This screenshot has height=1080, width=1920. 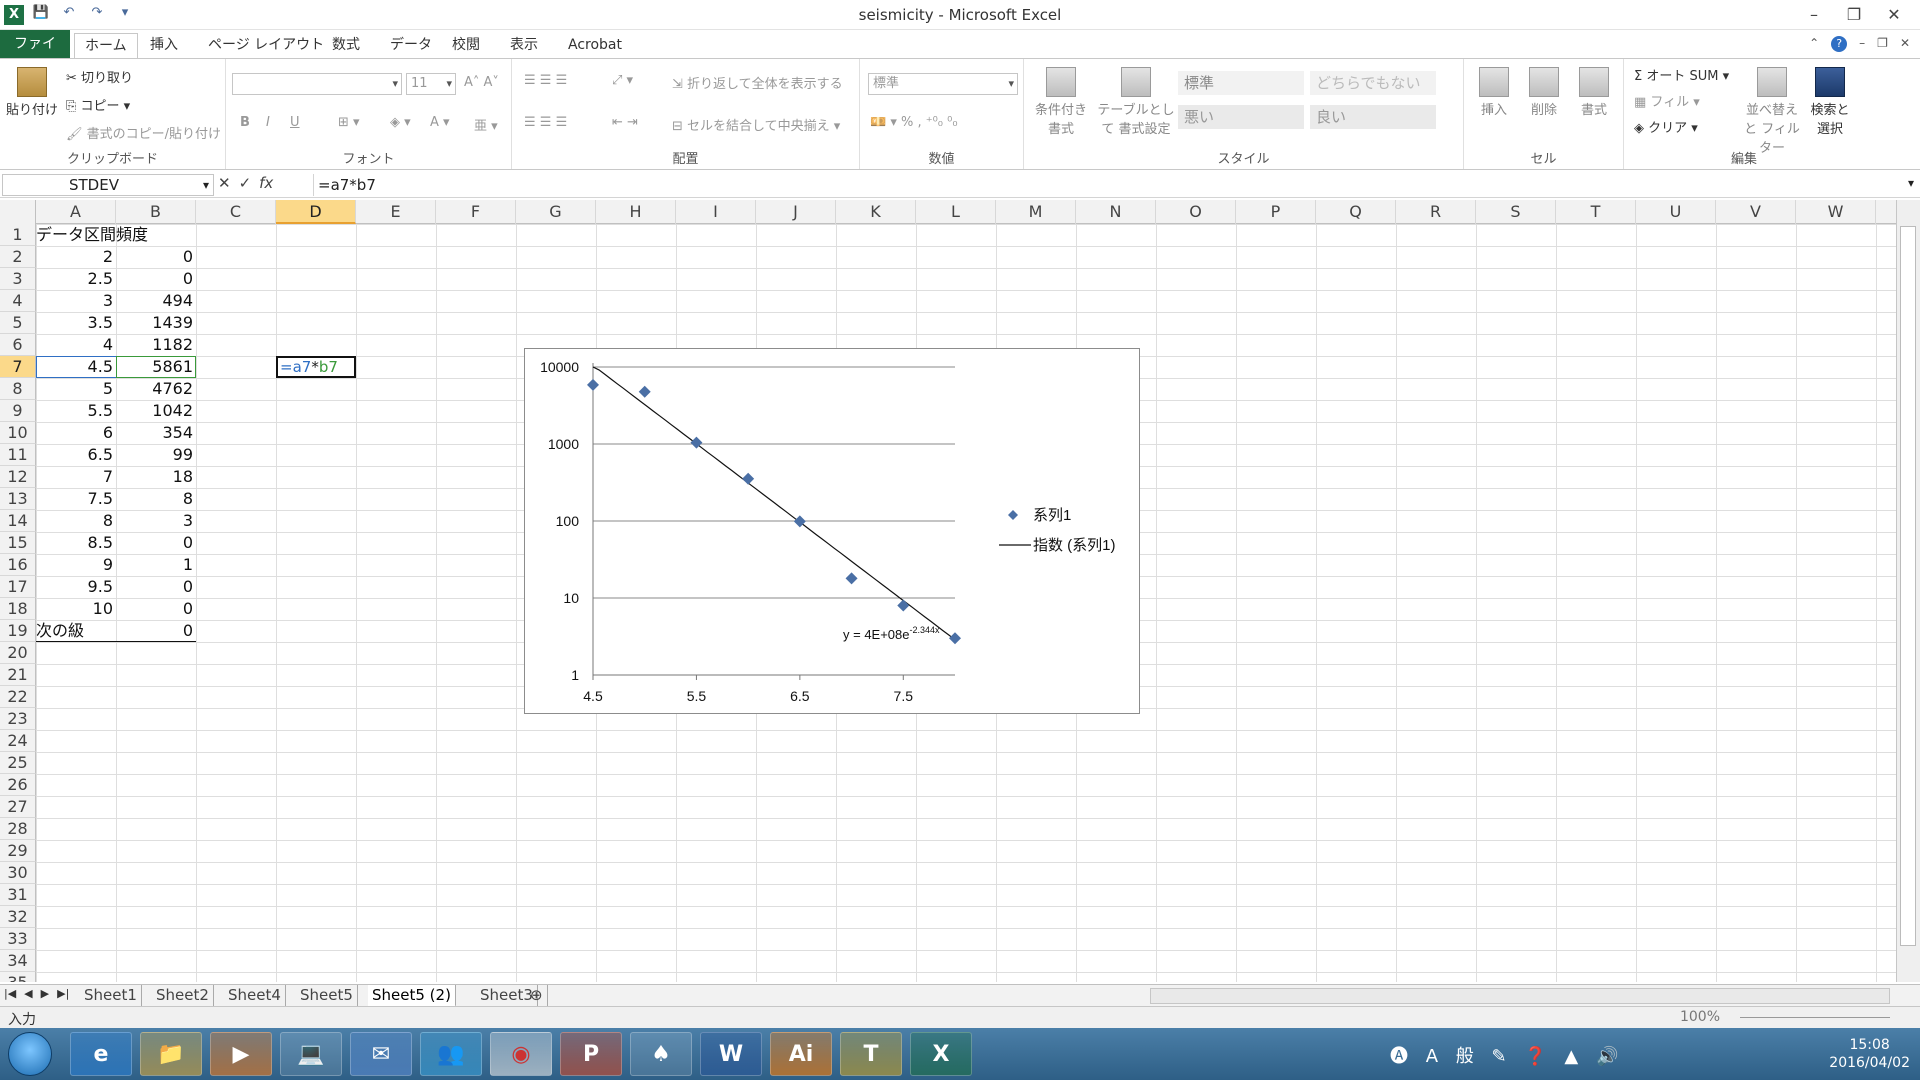 I want to click on row-header-8: 8, so click(x=18, y=389).